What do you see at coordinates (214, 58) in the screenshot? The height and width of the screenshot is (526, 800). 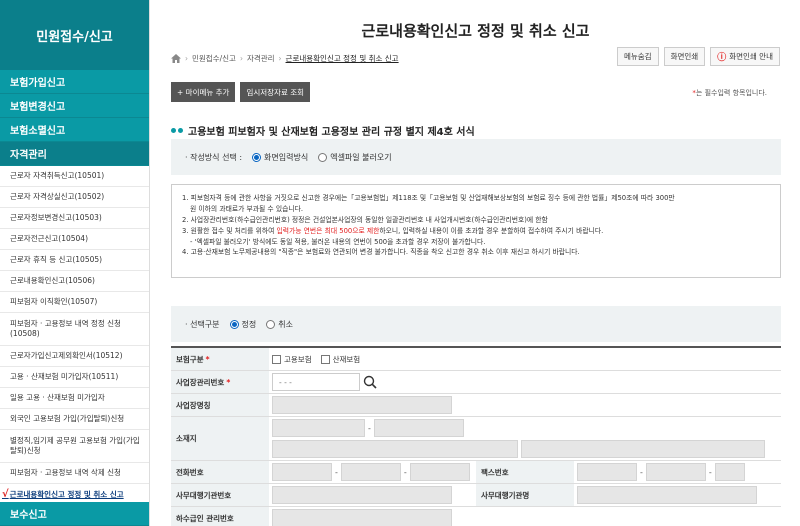 I see `breadcrumb-item: 민원접수/신고` at bounding box center [214, 58].